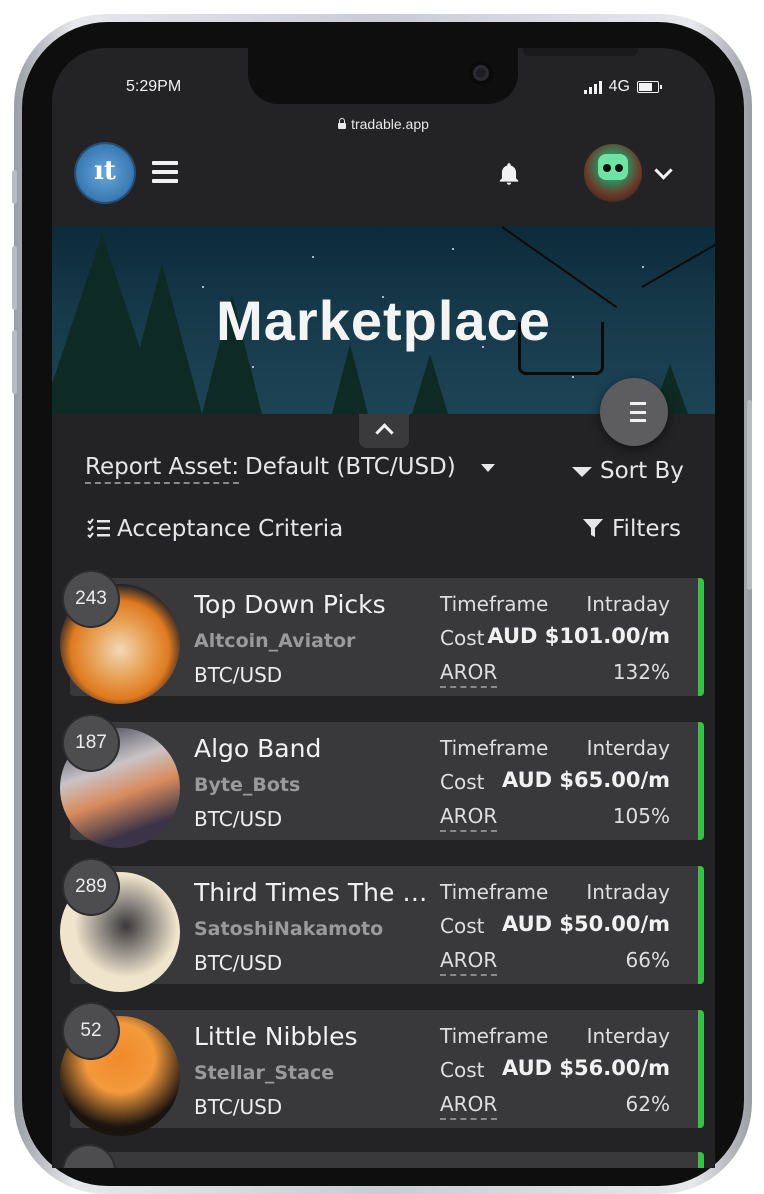 Image resolution: width=764 pixels, height=1194 pixels. Describe the element at coordinates (619, 168) in the screenshot. I see `avatar-eye-right` at that location.